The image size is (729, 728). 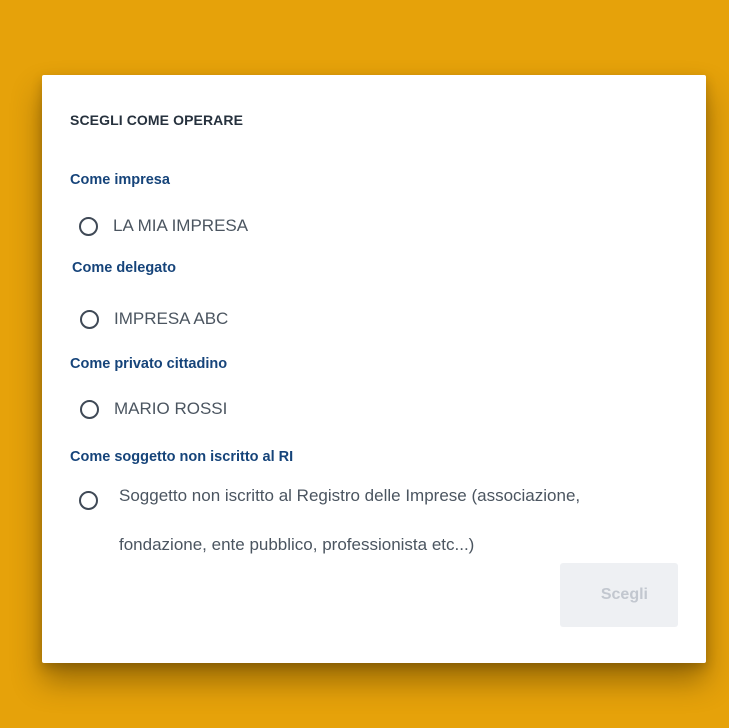 I want to click on section-title-non-iscritto: Come soggetto non iscritto al RI, so click(x=182, y=457).